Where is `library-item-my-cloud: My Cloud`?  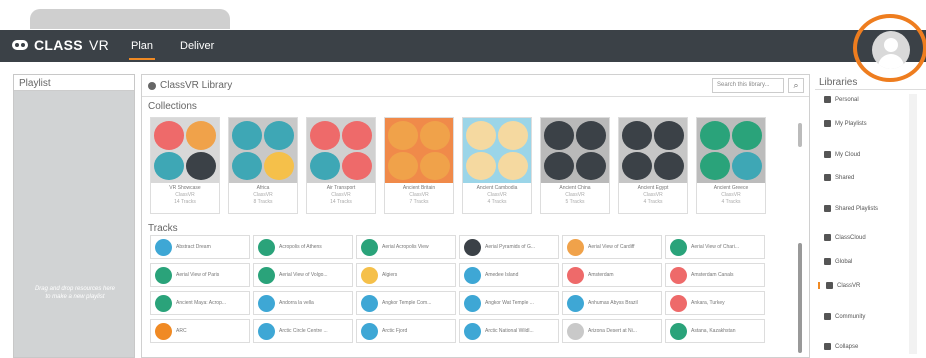 library-item-my-cloud: My Cloud is located at coordinates (861, 154).